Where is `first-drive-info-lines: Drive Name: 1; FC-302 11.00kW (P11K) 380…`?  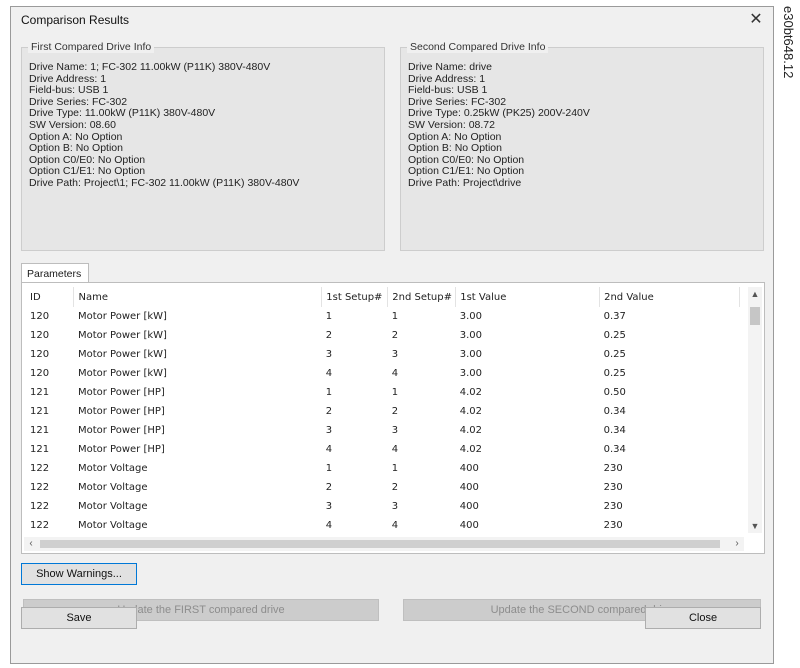
first-drive-info-lines: Drive Name: 1; FC-302 11.00kW (P11K) 380… is located at coordinates (164, 125).